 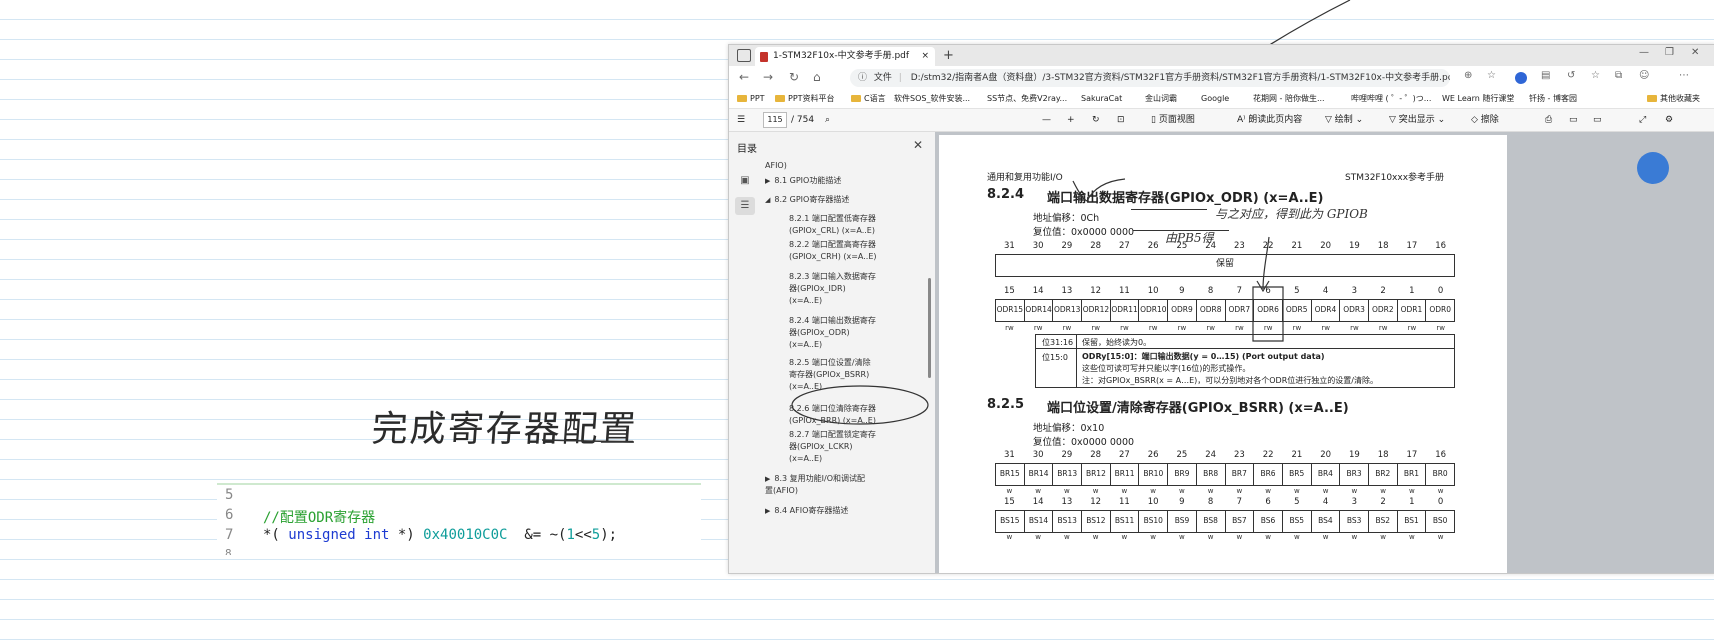 What do you see at coordinates (1644, 75) in the screenshot?
I see `profile-icon: ☺` at bounding box center [1644, 75].